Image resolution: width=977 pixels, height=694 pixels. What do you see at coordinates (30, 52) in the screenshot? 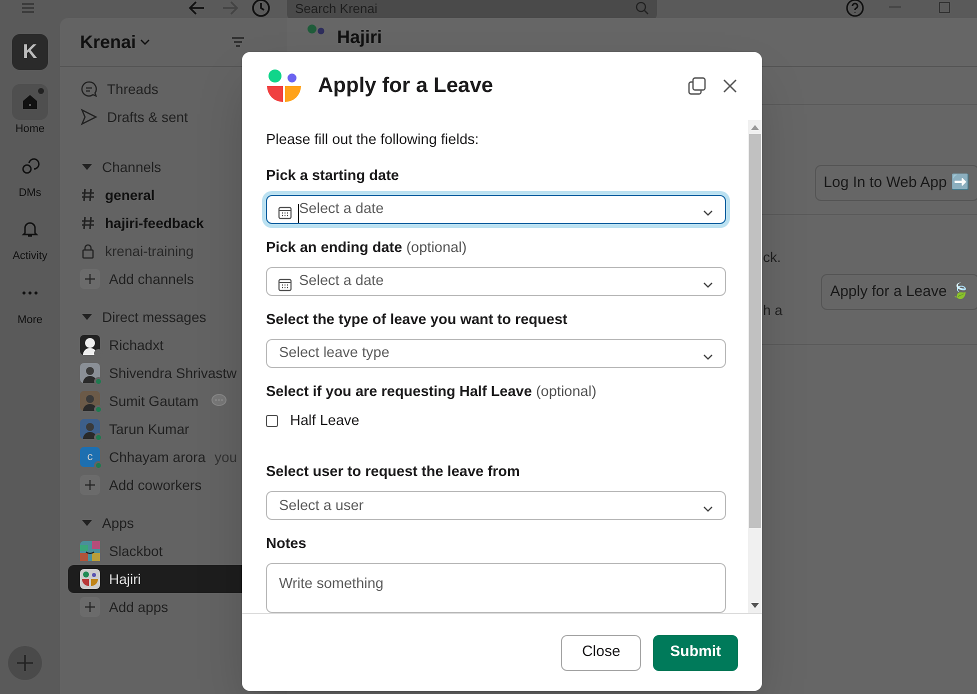
I see `workspace-icon: K` at bounding box center [30, 52].